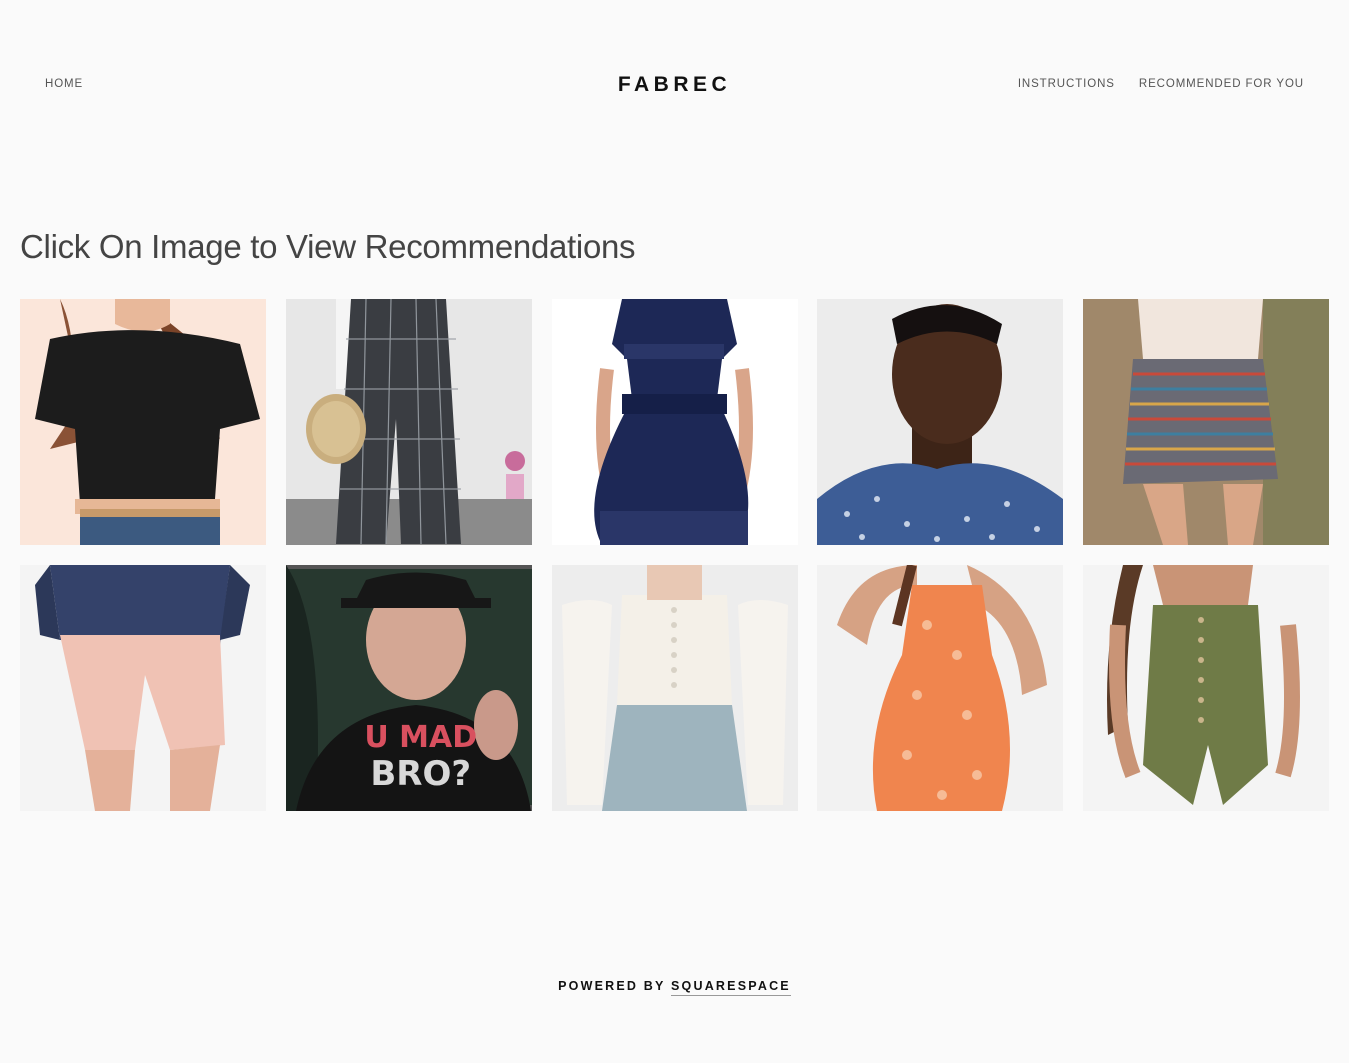 The image size is (1349, 1063). I want to click on nav-right: INSTRUCTIONS RECOMMENDED FOR YOU, so click(1161, 84).